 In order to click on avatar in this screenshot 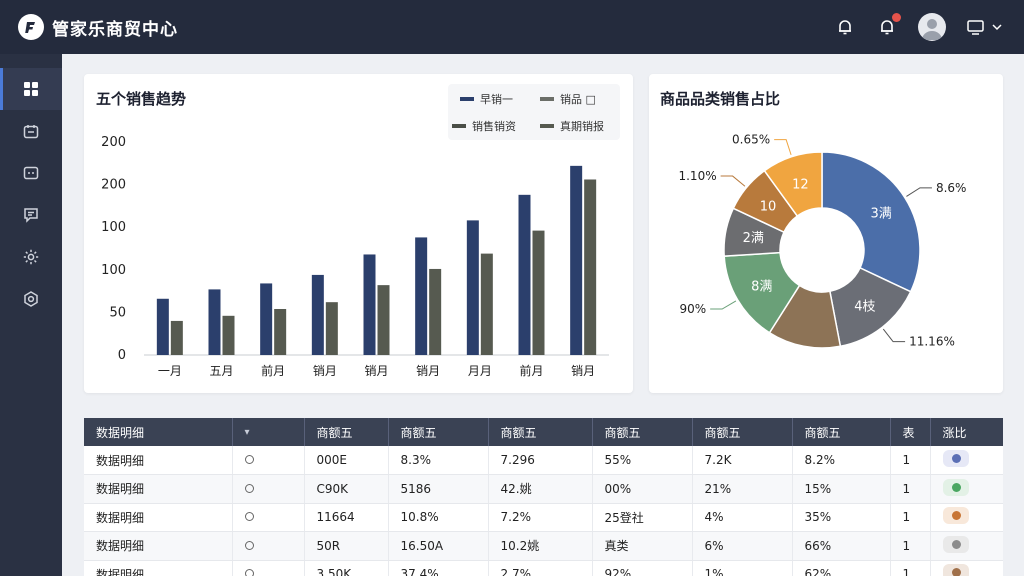, I will do `click(932, 27)`.